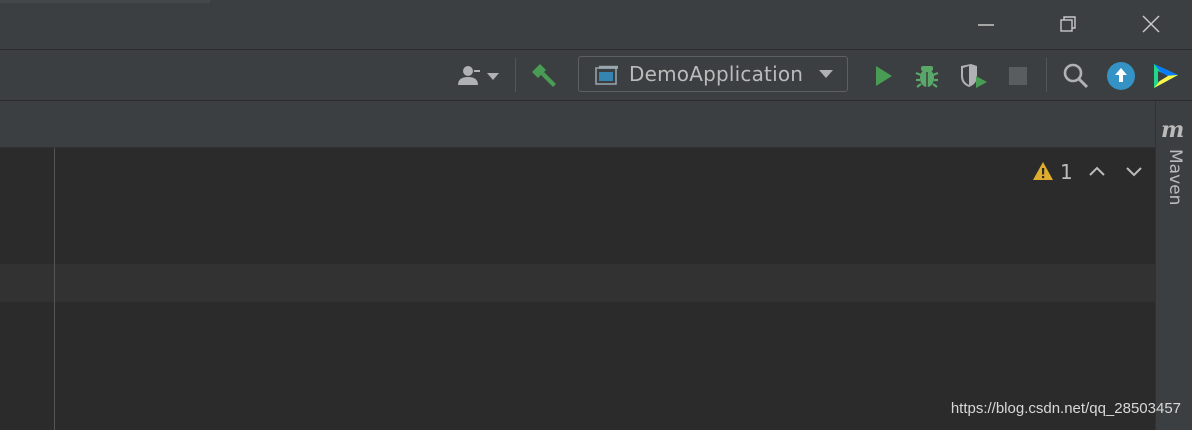 The height and width of the screenshot is (430, 1192). I want to click on plugin-icon, so click(1166, 76).